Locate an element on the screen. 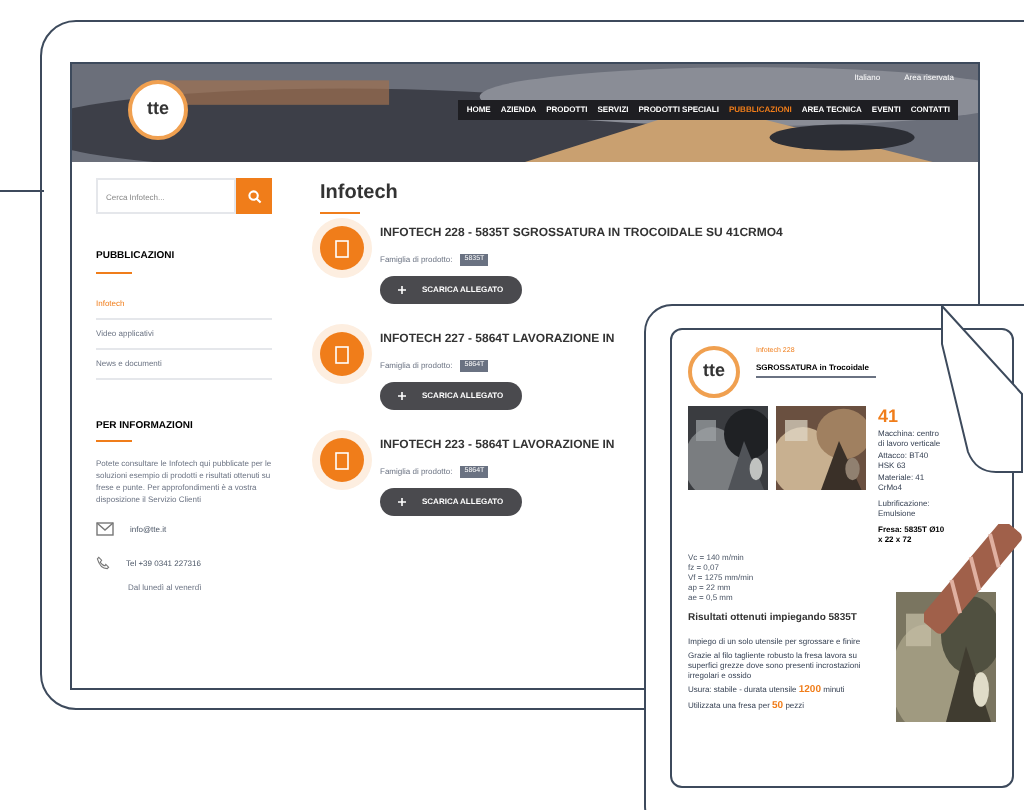 This screenshot has width=1024, height=810. search-button is located at coordinates (254, 196).